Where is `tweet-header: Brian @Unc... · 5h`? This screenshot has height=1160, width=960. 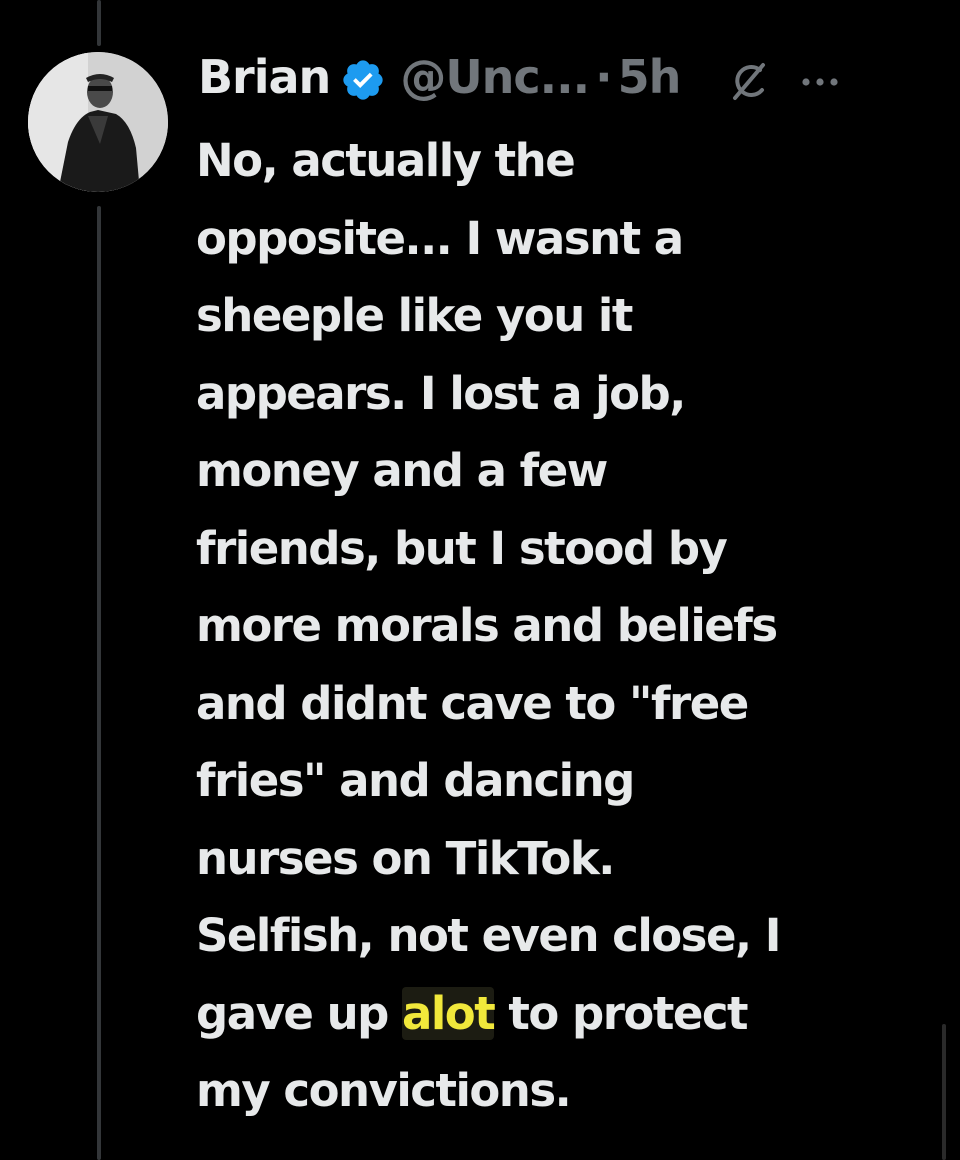 tweet-header: Brian @Unc... · 5h is located at coordinates (519, 77).